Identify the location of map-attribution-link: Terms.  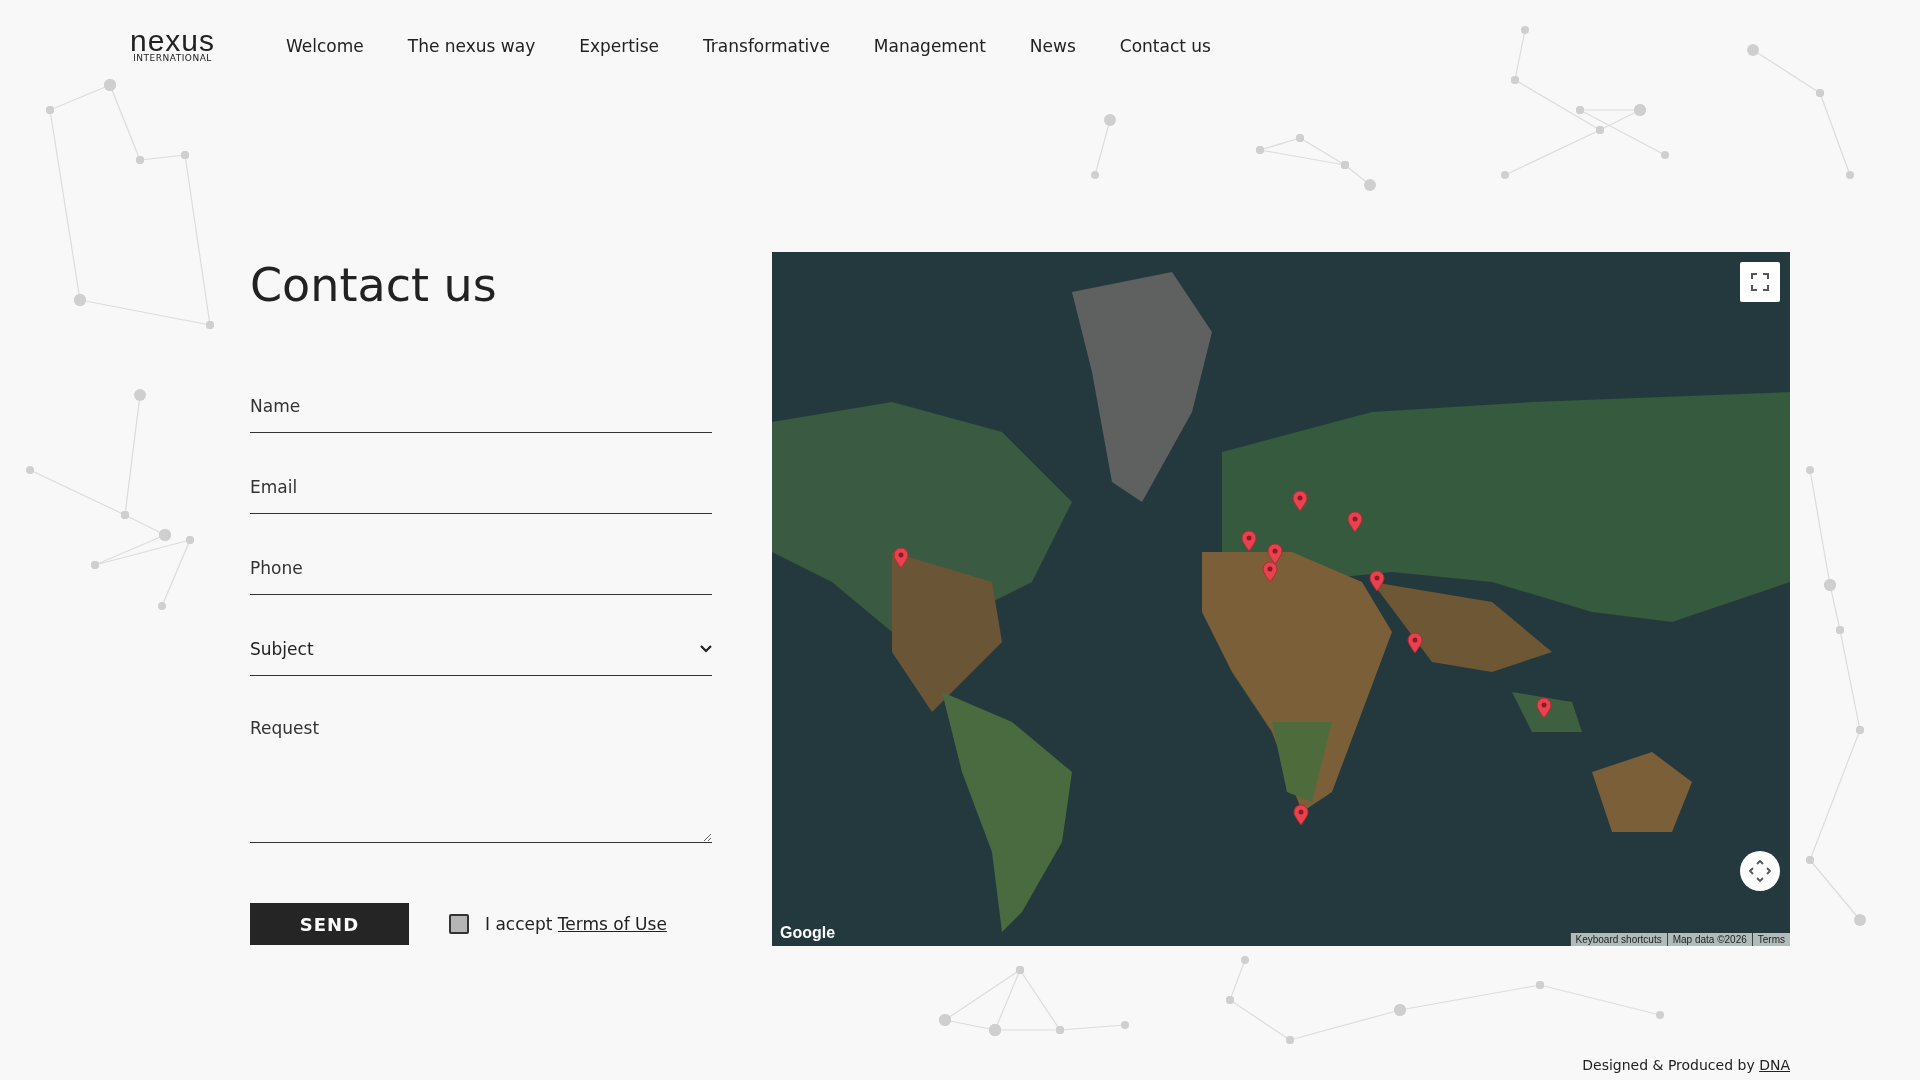
(1770, 939).